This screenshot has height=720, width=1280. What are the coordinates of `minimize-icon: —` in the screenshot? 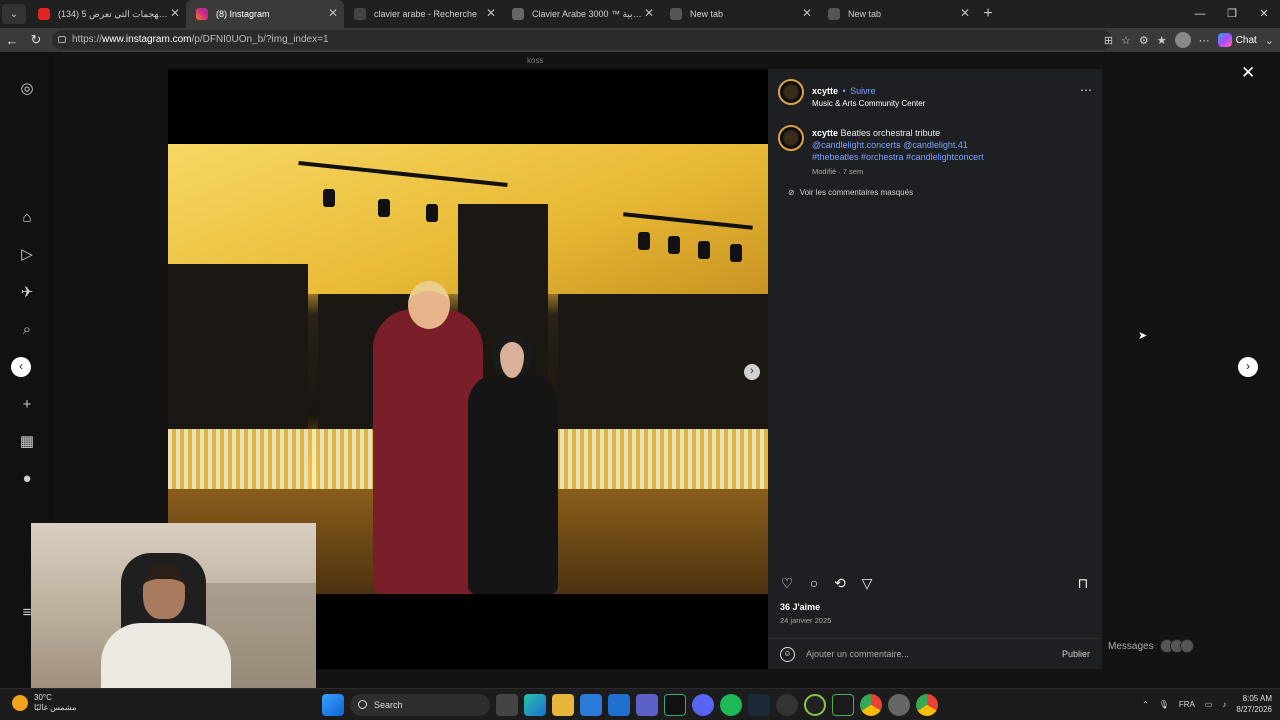 It's located at (1200, 14).